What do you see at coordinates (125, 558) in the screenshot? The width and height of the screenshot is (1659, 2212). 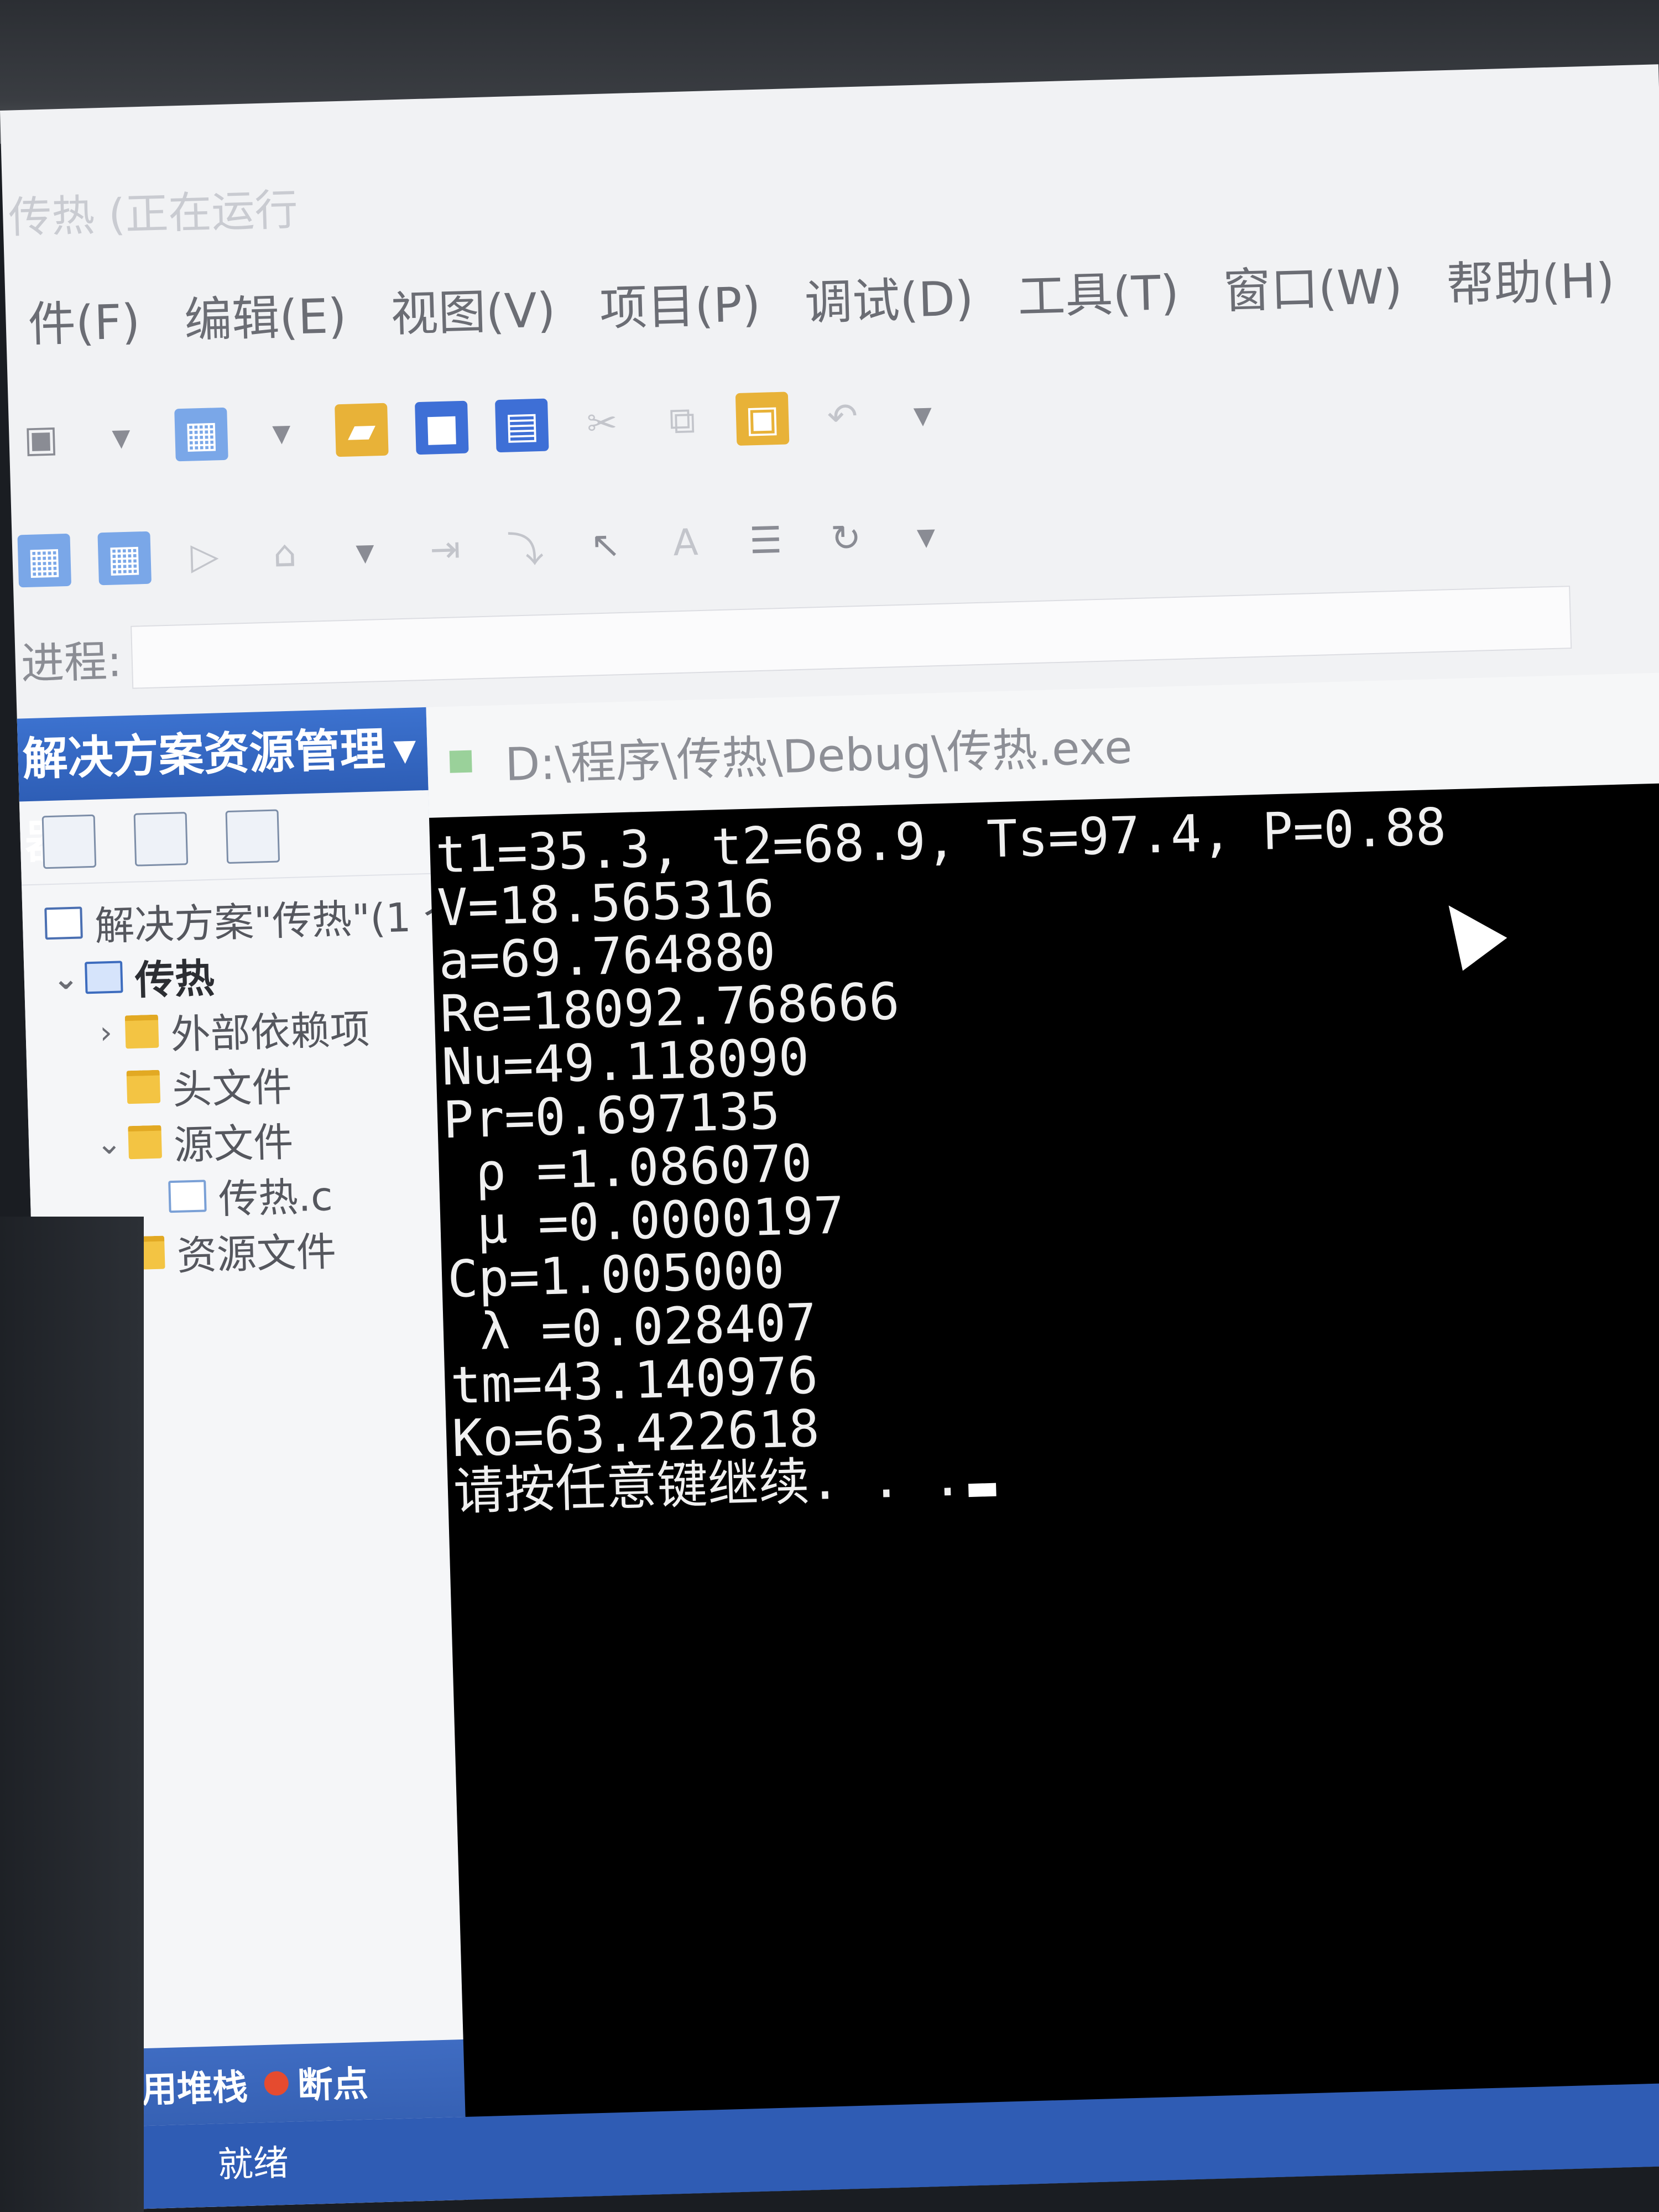 I see `rebuild-icon: ▦` at bounding box center [125, 558].